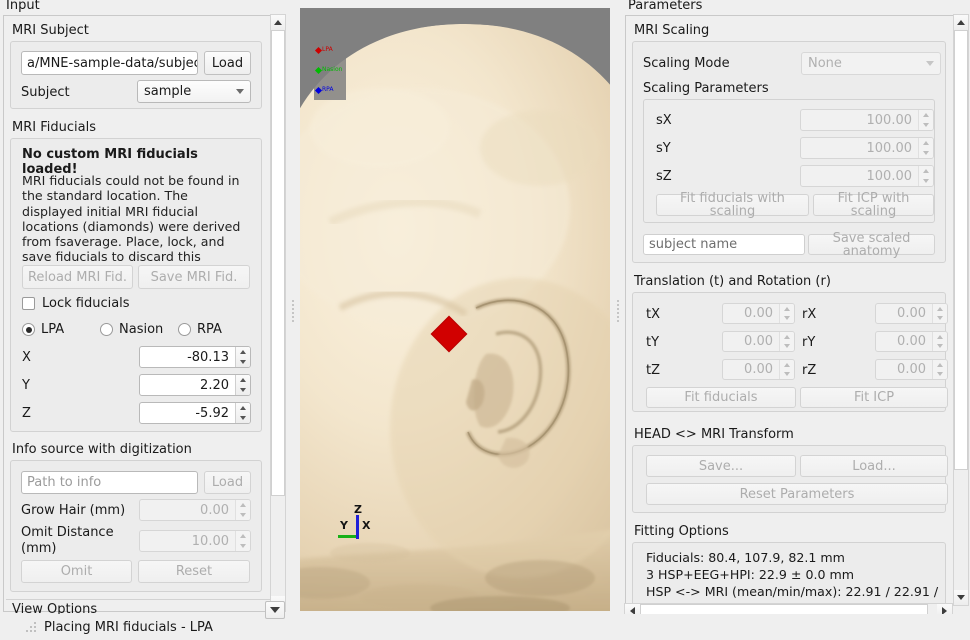 This screenshot has height=640, width=970. What do you see at coordinates (721, 397) in the screenshot?
I see `fit-fiducials-button: Fit fiducials` at bounding box center [721, 397].